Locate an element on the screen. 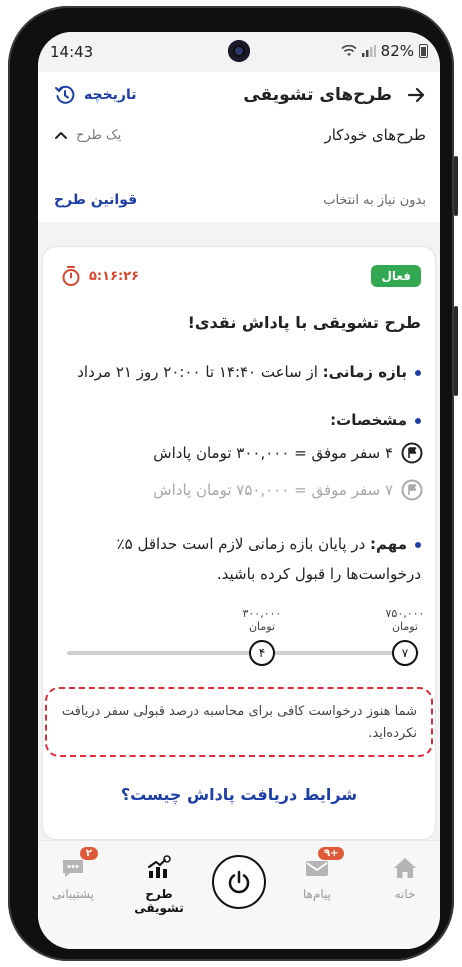 The width and height of the screenshot is (462, 967). status-icons: 82% is located at coordinates (384, 51).